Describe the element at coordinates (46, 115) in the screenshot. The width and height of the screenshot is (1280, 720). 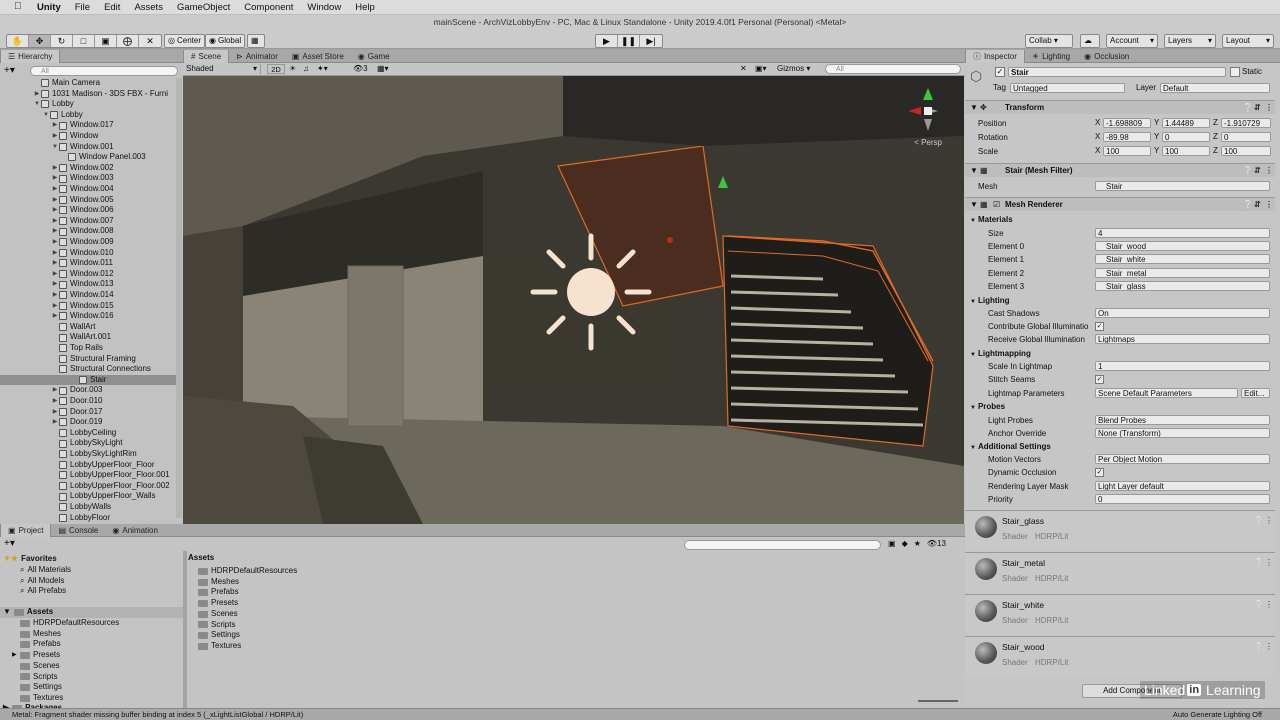
I see `expand-arrow-icon: ▼` at that location.